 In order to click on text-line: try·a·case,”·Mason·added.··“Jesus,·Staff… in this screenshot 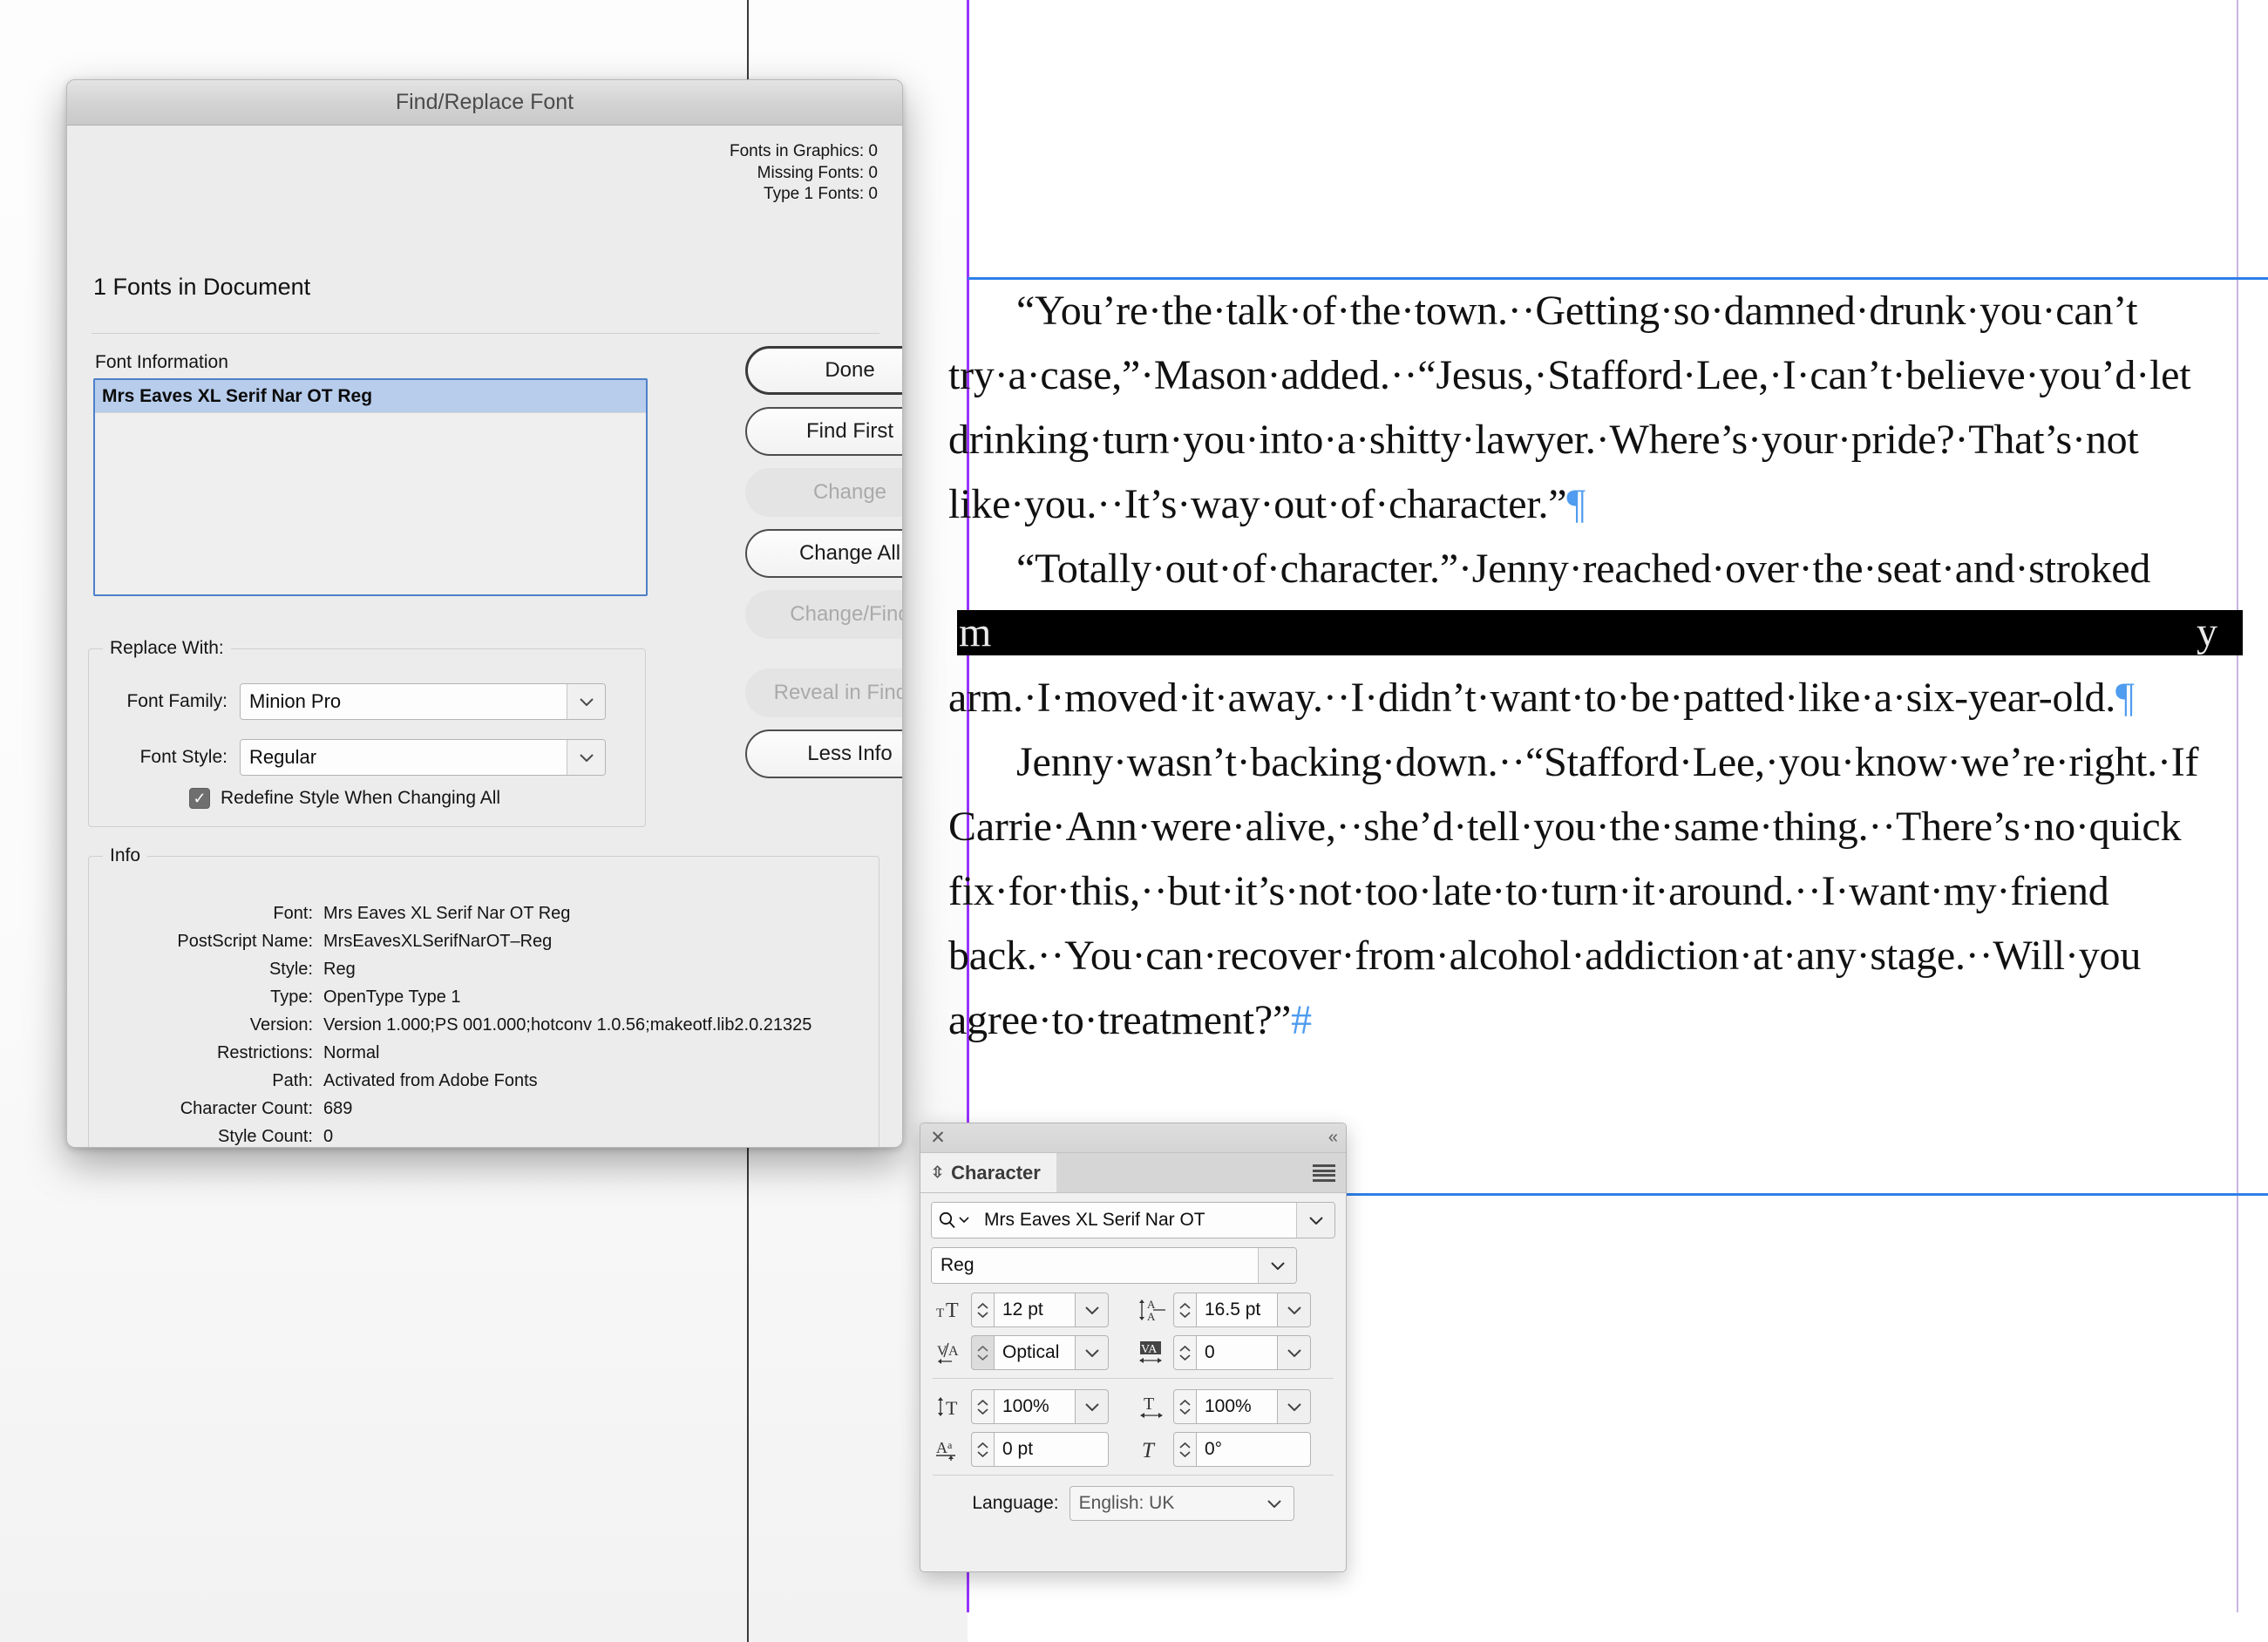, I will do `click(1608, 375)`.